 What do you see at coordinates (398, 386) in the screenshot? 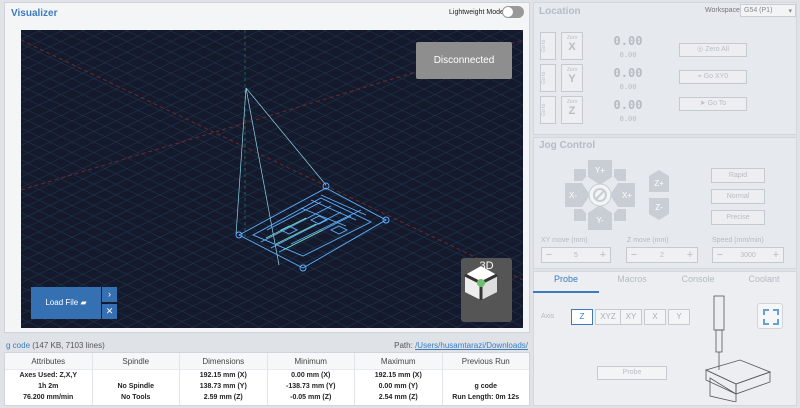
I see `stats-value: 0.00 mm (Y)` at bounding box center [398, 386].